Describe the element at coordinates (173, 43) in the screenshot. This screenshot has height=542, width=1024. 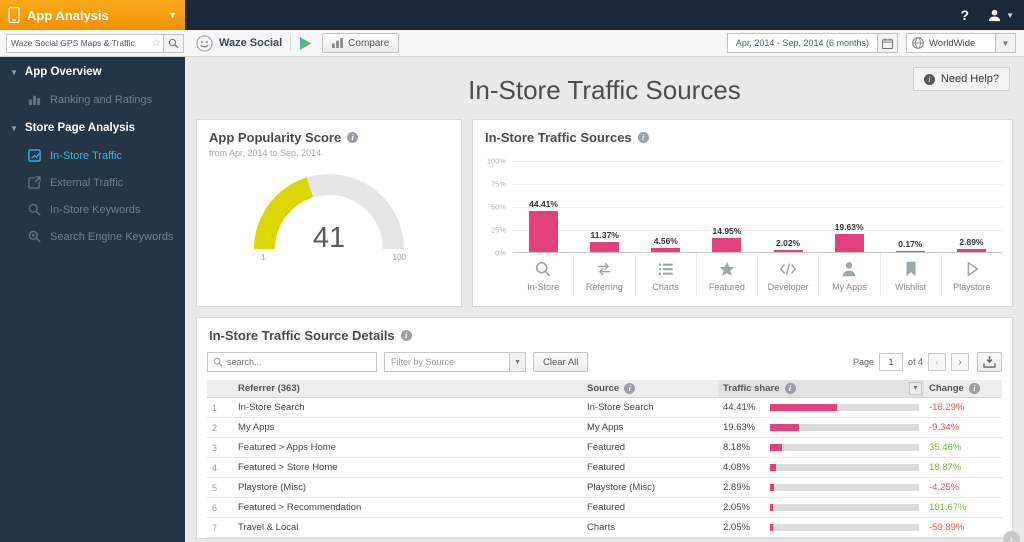
I see `search-submit-button` at that location.